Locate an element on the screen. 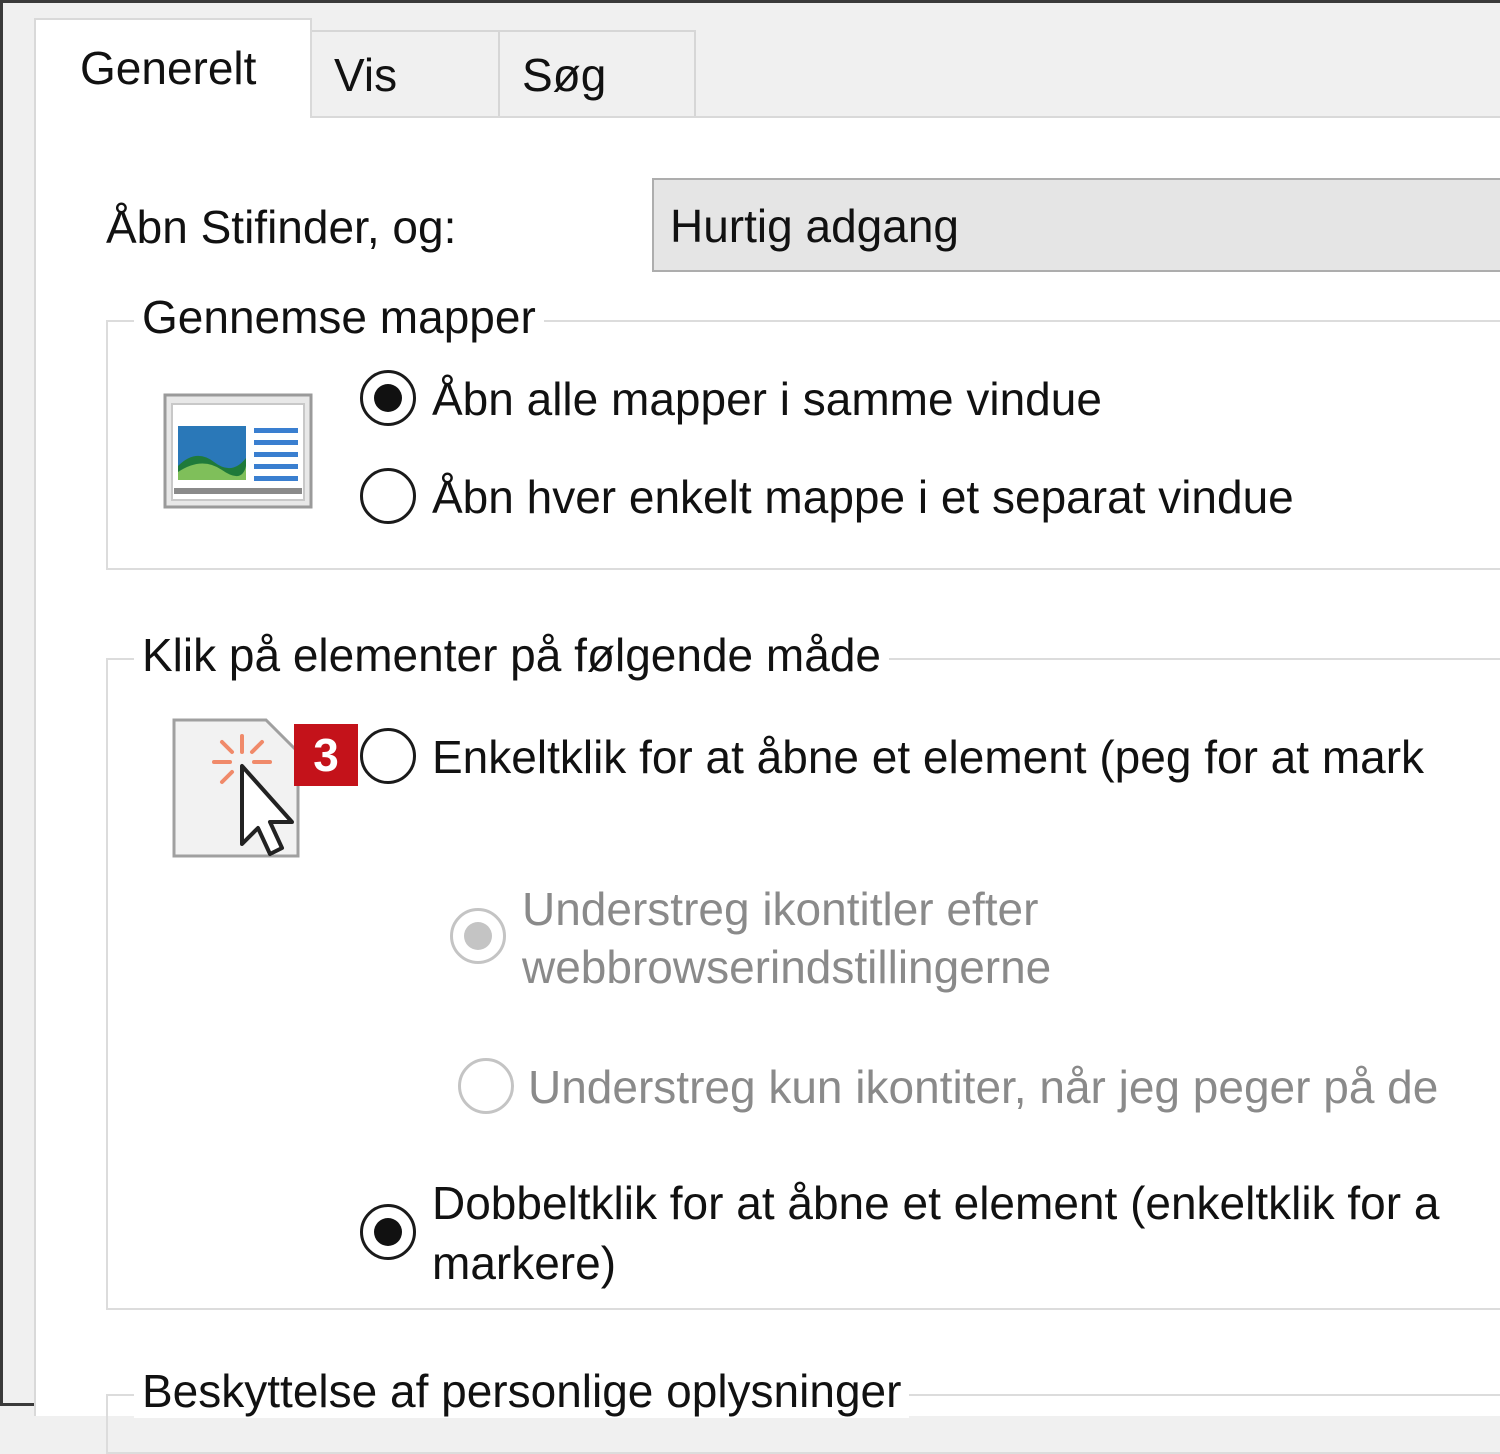  radio-underline-browser-line1: Understreg ikontitler efter is located at coordinates (780, 909).